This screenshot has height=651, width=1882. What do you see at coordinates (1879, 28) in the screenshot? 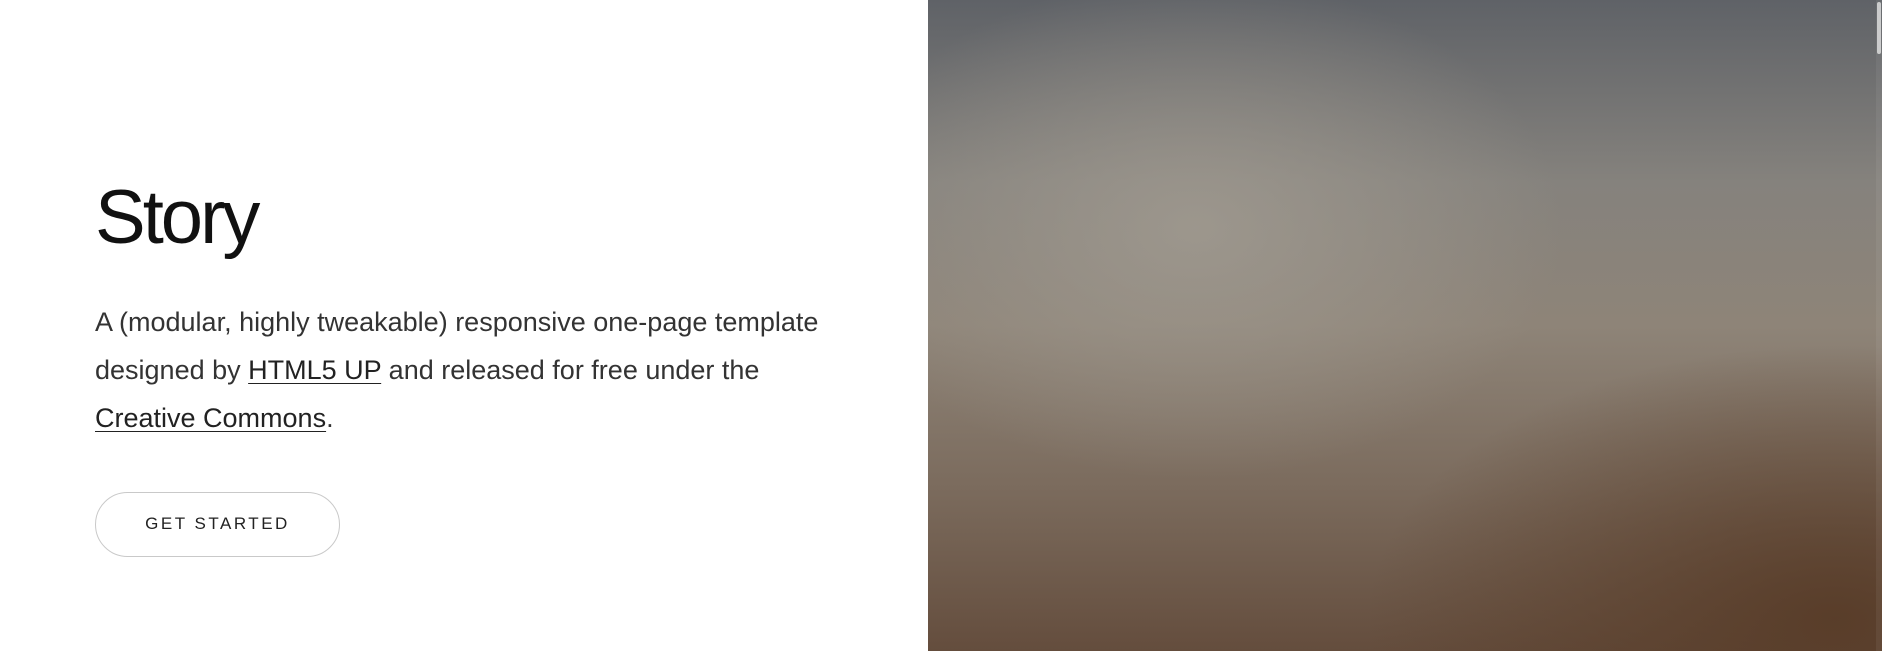
I see `scrollbar-thumb` at bounding box center [1879, 28].